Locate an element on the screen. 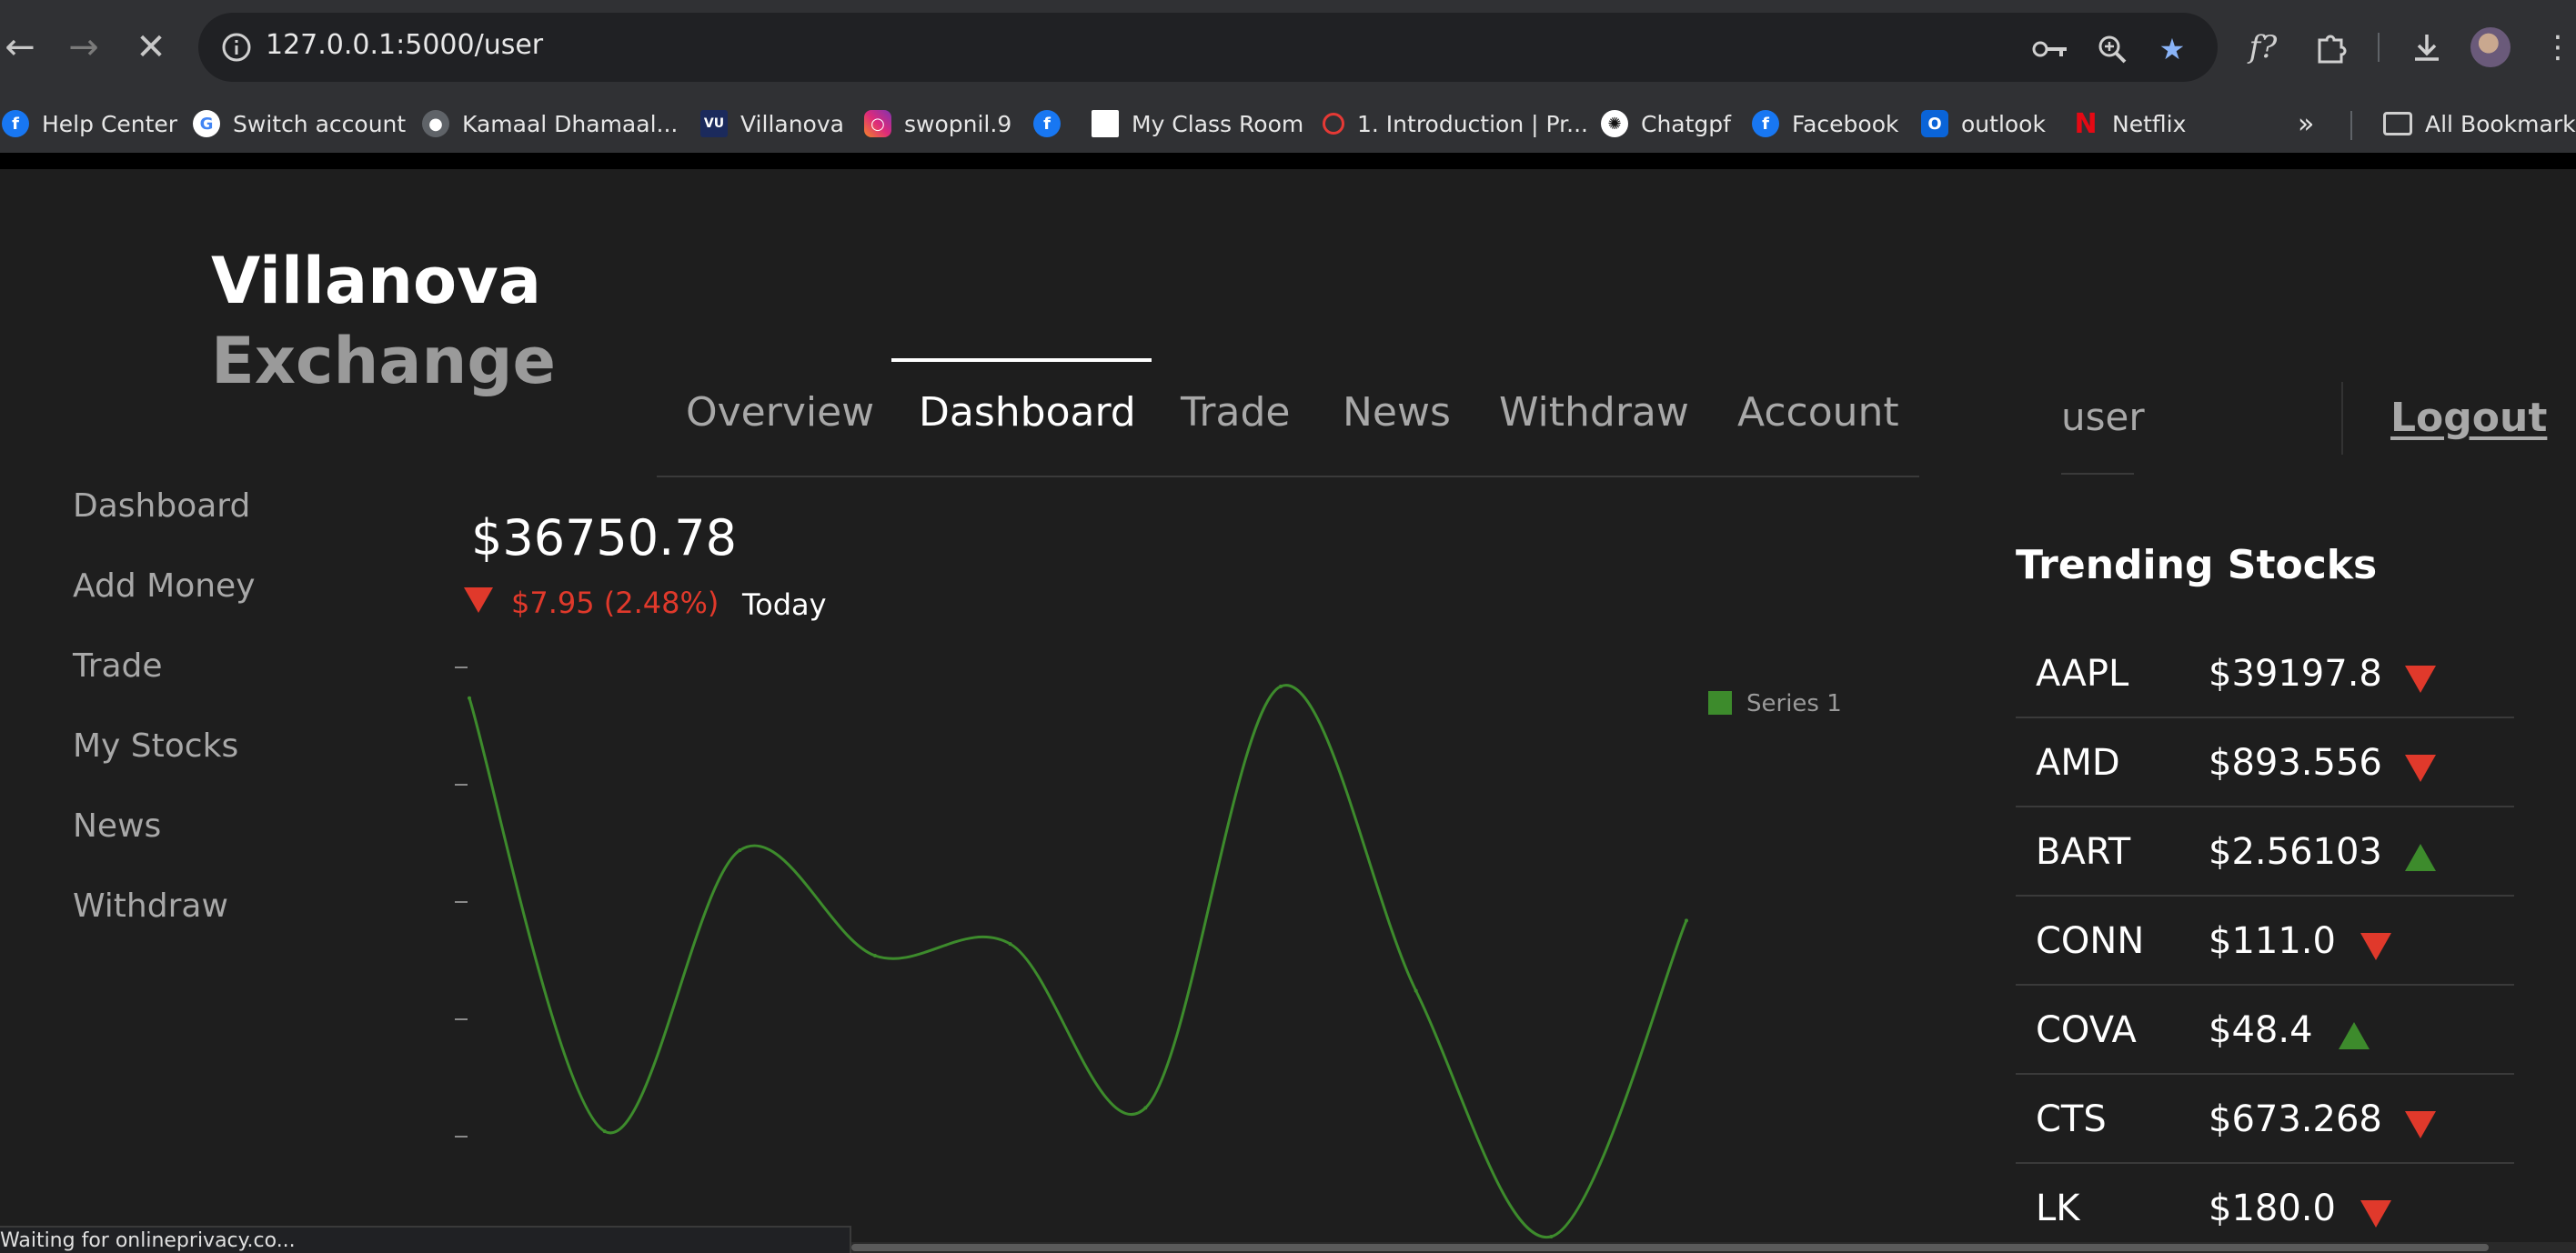 The image size is (2576, 1253). legend-swatch is located at coordinates (1720, 703).